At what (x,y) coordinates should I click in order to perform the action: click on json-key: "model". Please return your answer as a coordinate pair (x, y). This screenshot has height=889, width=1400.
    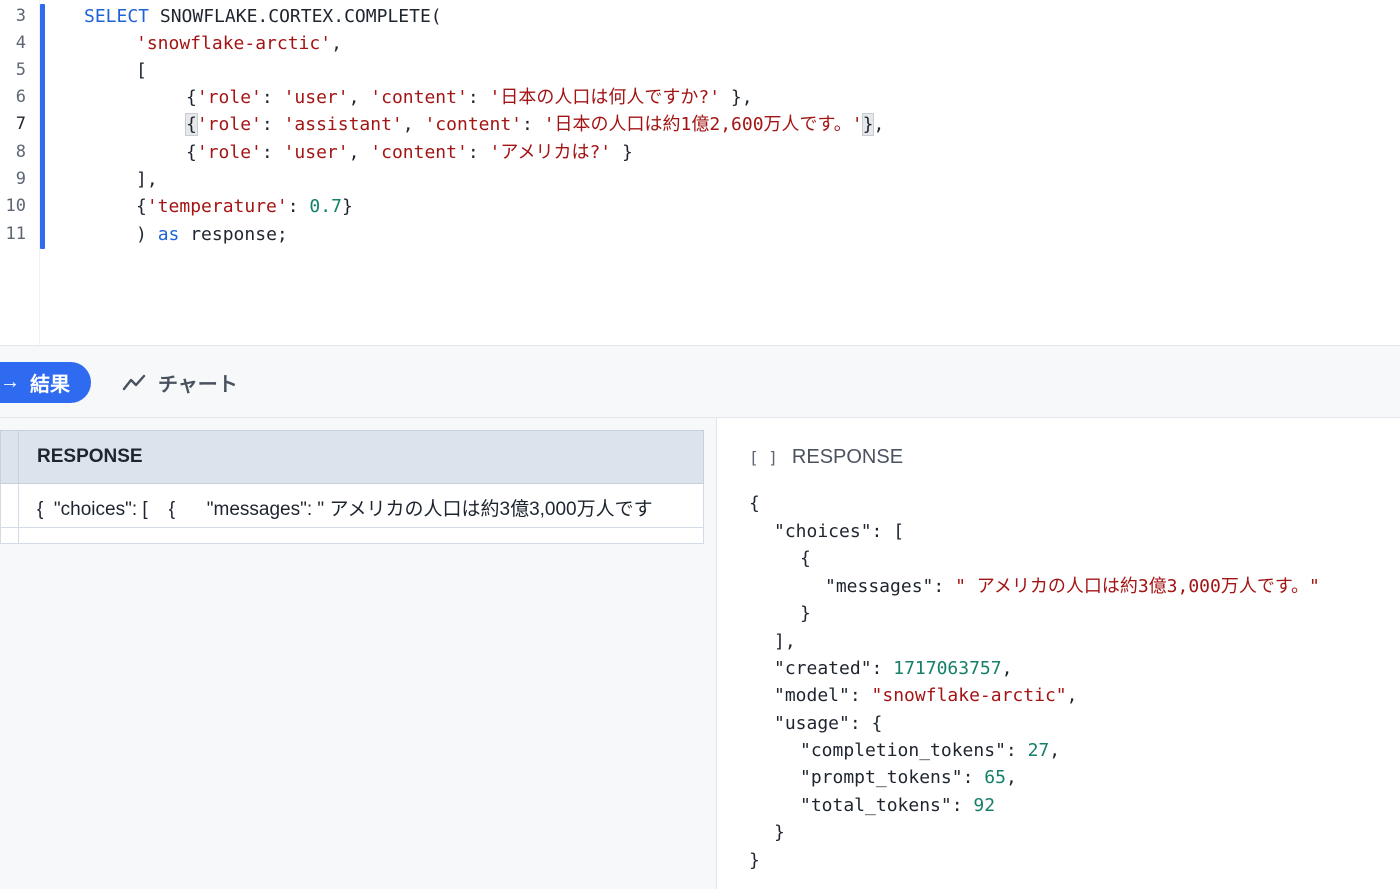
    Looking at the image, I should click on (812, 695).